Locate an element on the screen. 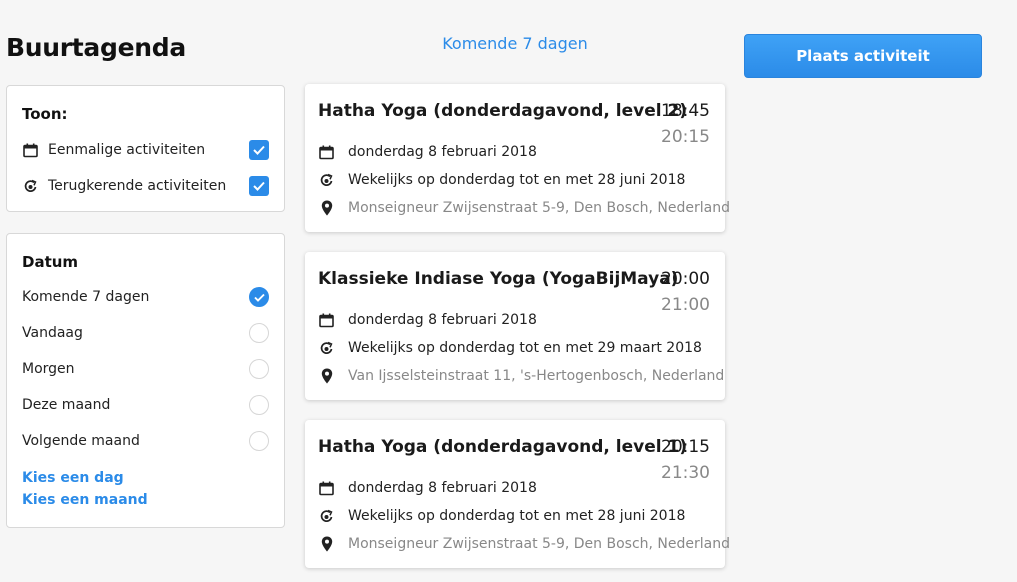 The width and height of the screenshot is (1017, 582). date-filter-heading: Datum is located at coordinates (50, 262).